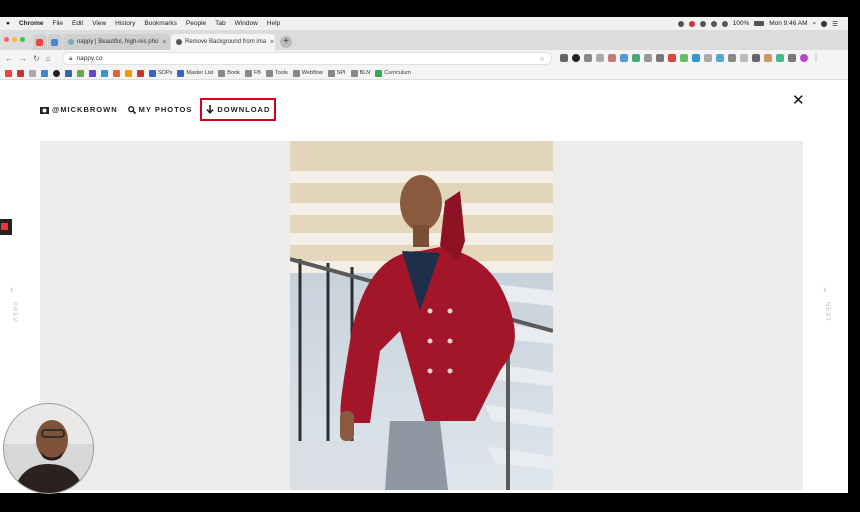 This screenshot has height=512, width=860. What do you see at coordinates (835, 24) in the screenshot?
I see `notifications-icon: ☰` at bounding box center [835, 24].